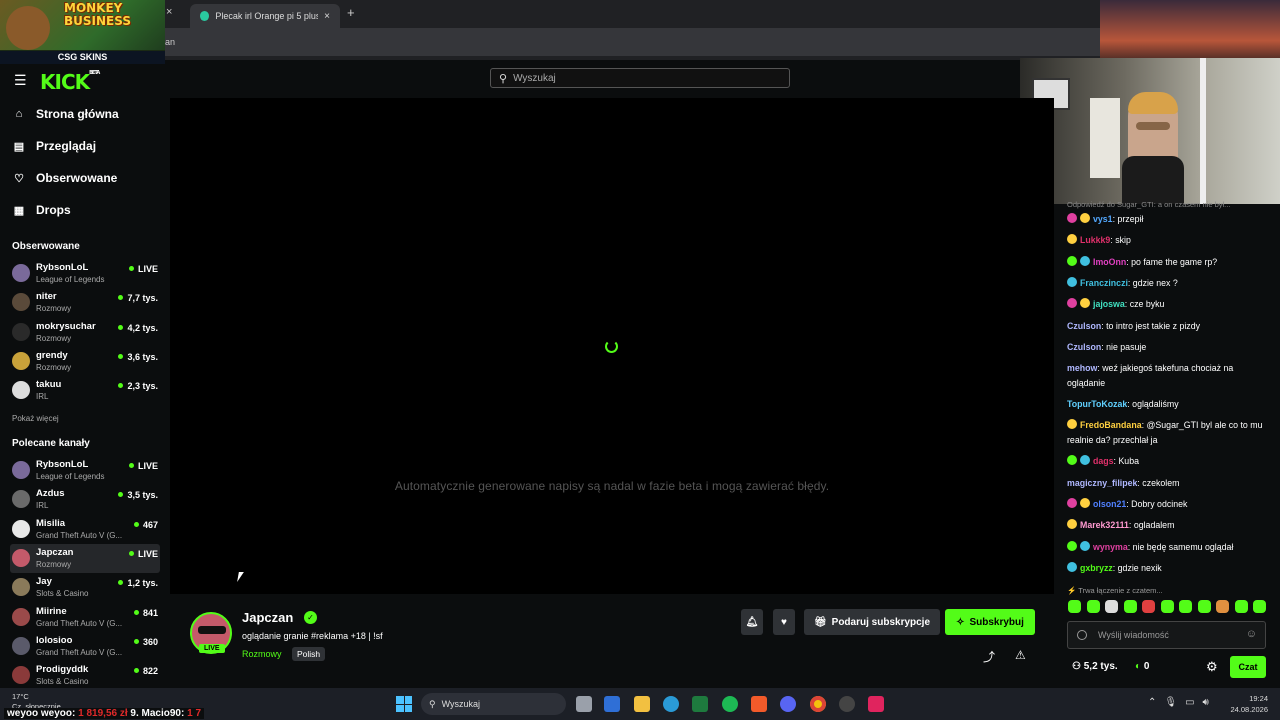 This screenshot has width=1280, height=720. I want to click on follow-button: ♥, so click(784, 622).